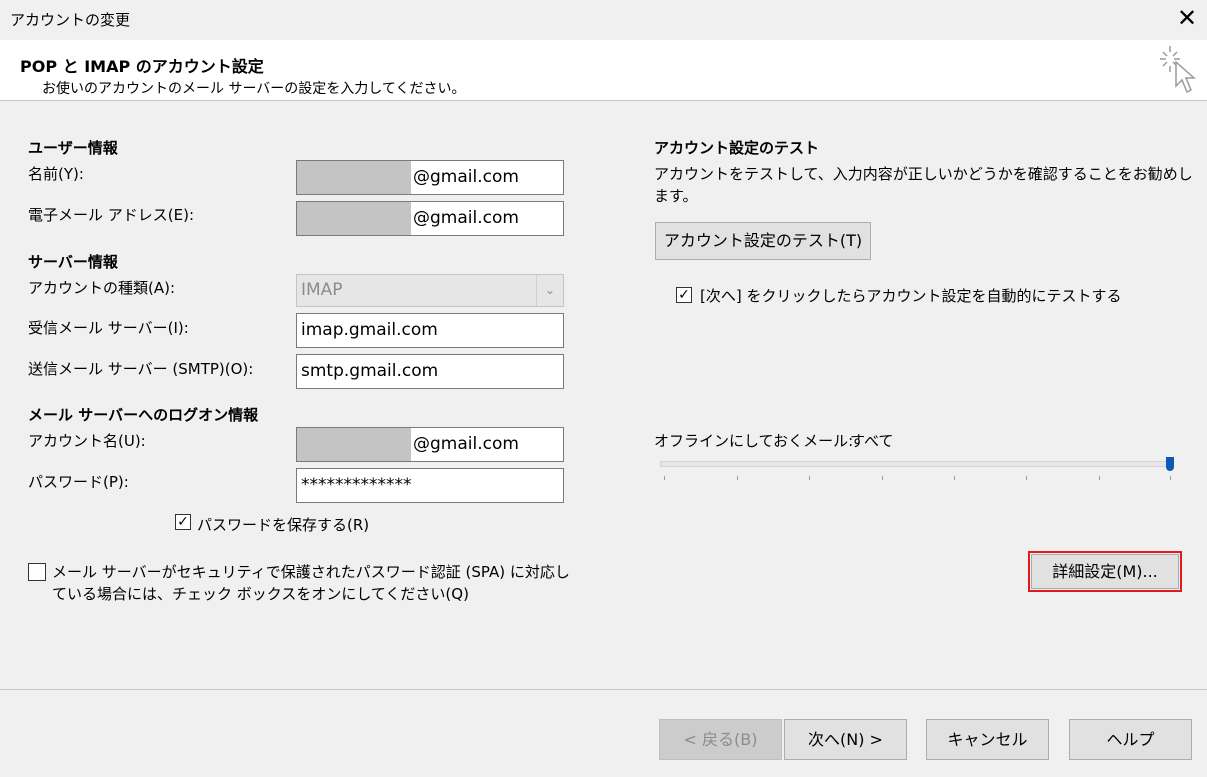  What do you see at coordinates (603, 689) in the screenshot?
I see `footer-divider` at bounding box center [603, 689].